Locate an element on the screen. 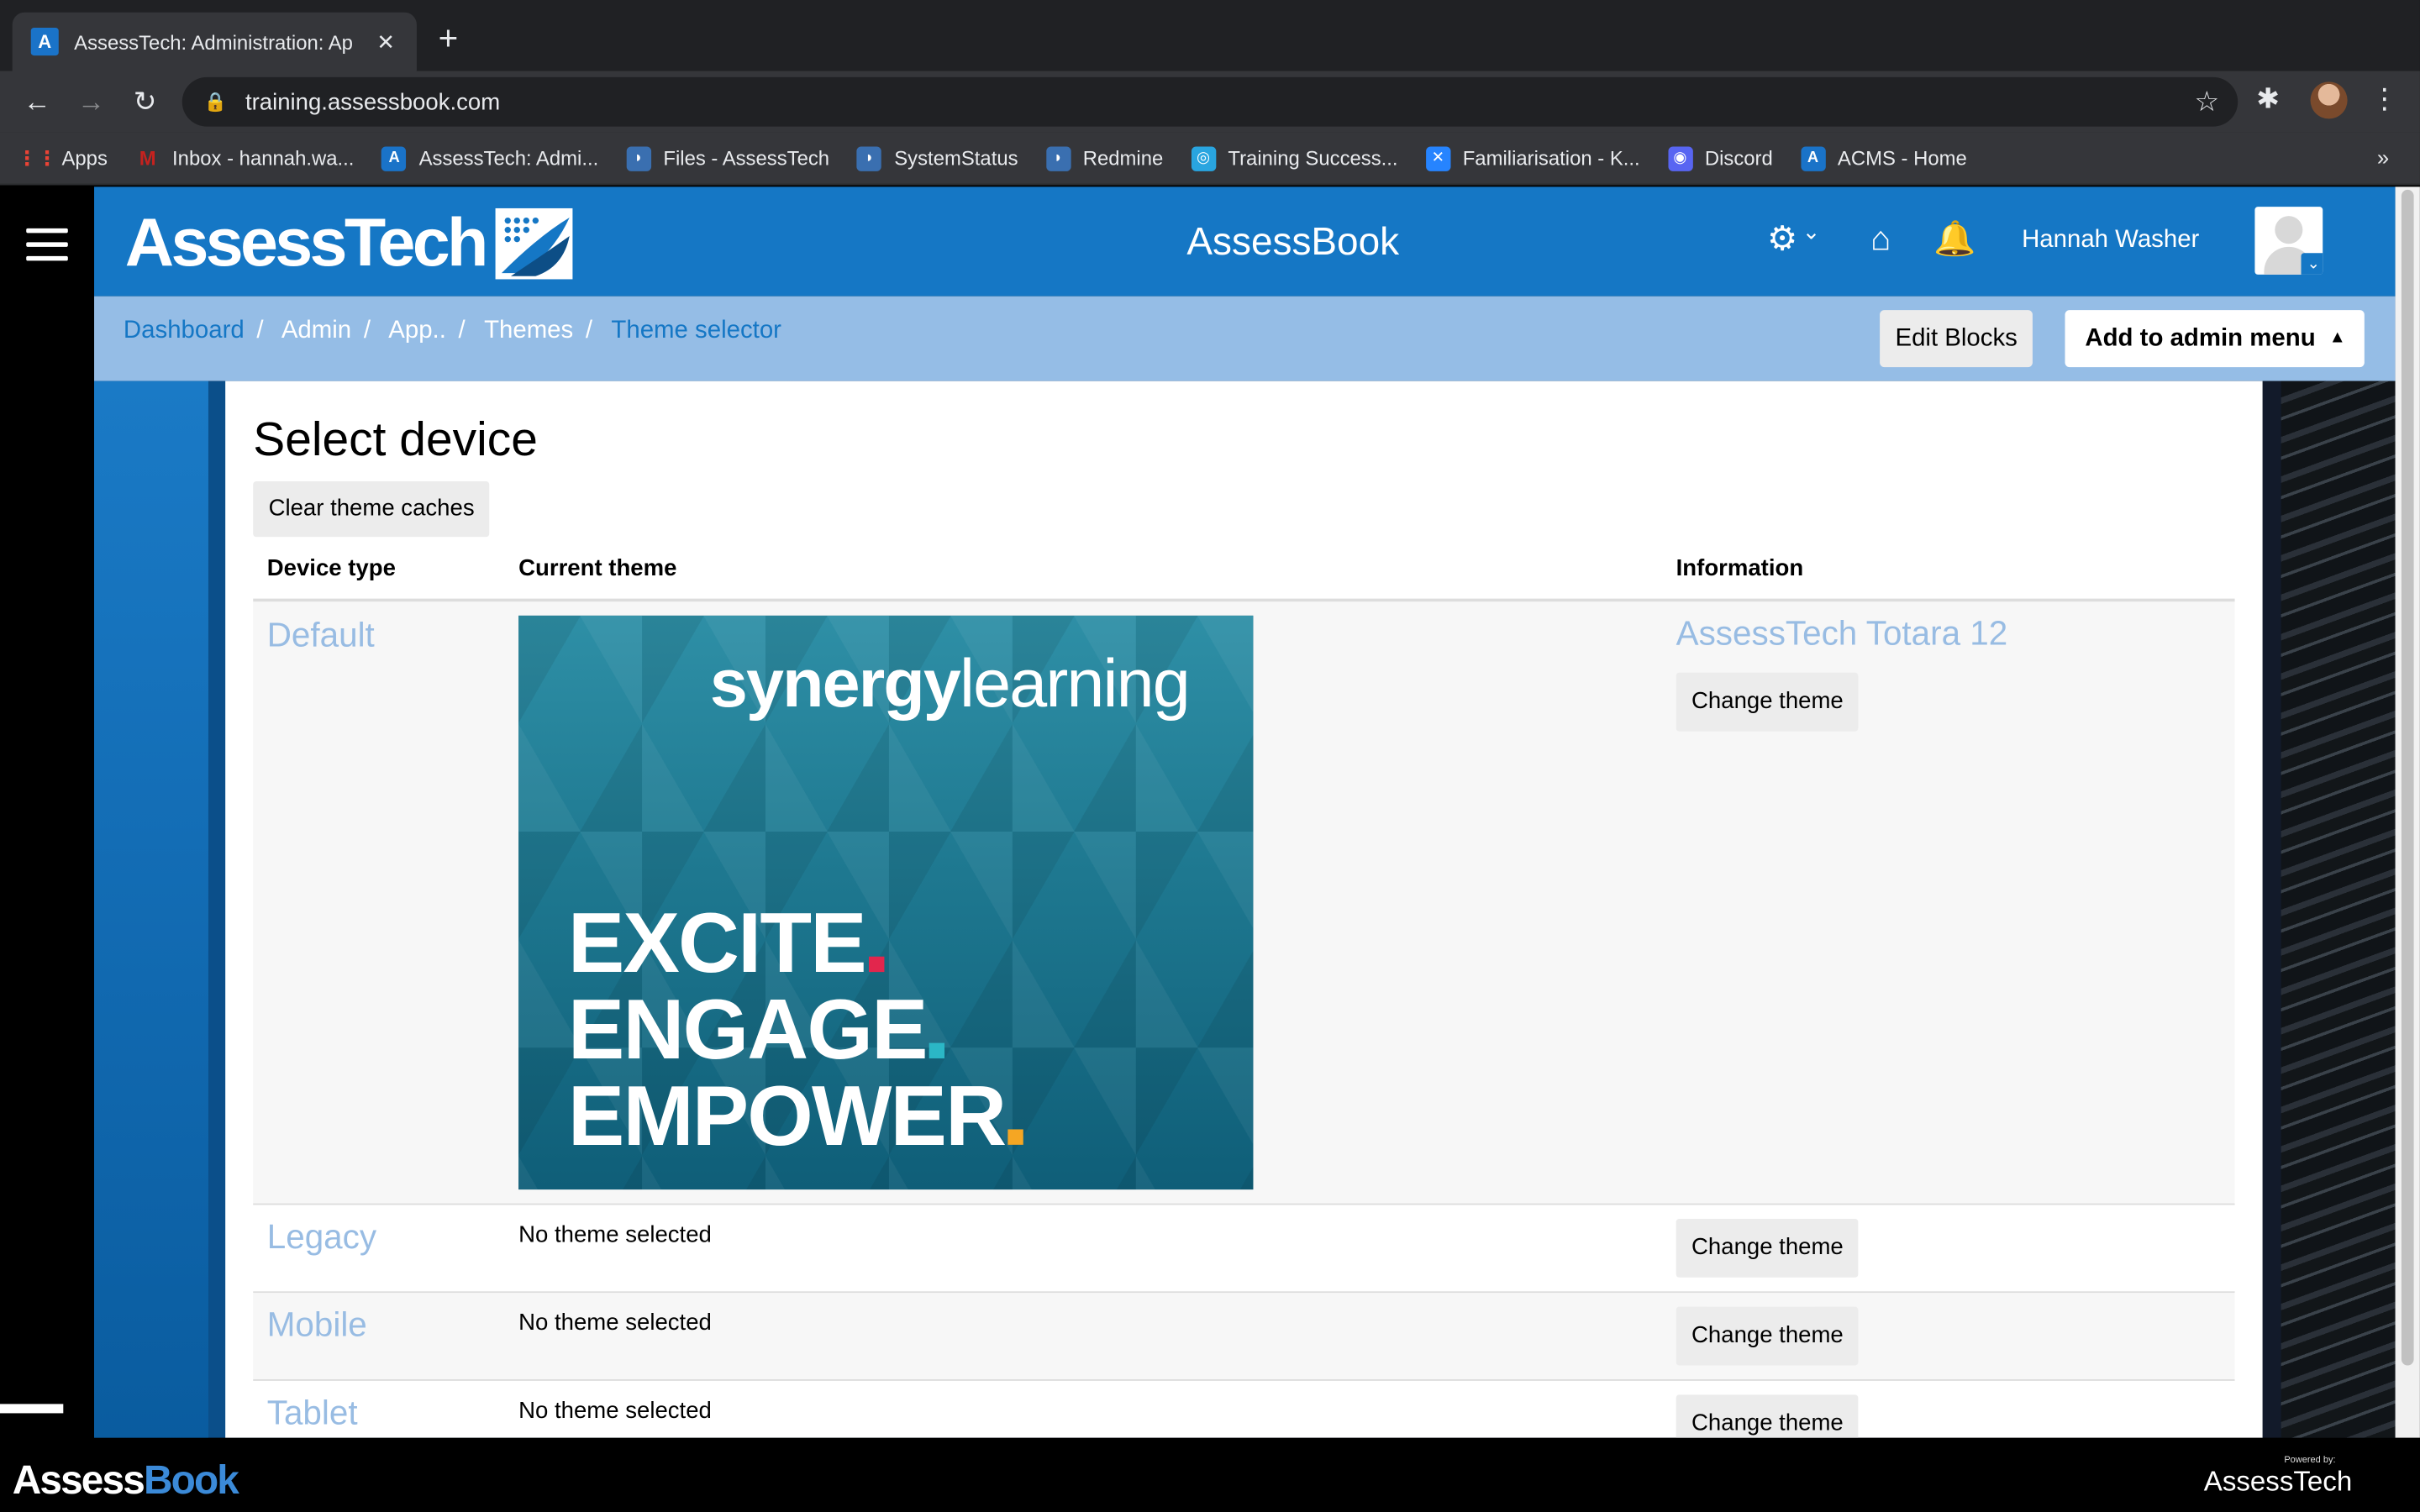  files-icon: ◗ is located at coordinates (638, 158).